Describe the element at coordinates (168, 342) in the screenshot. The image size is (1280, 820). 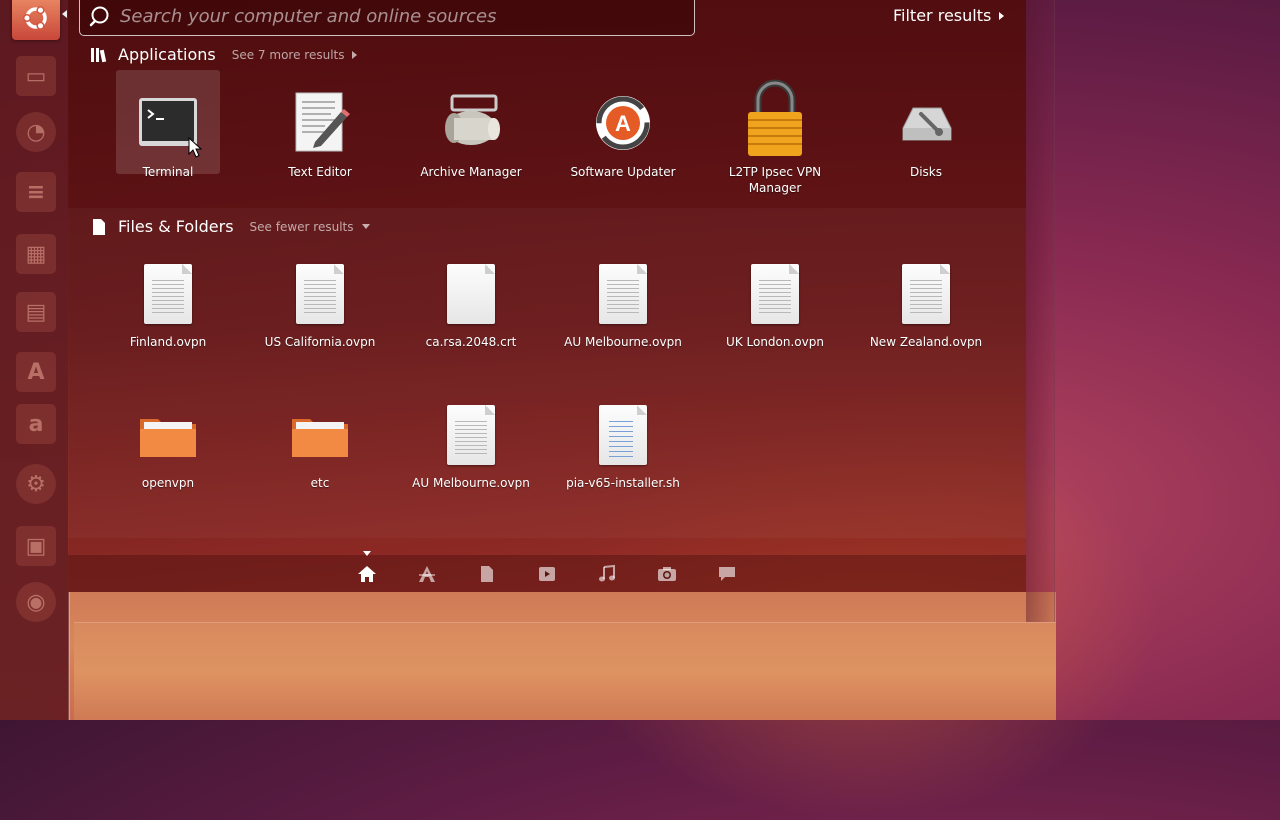
I see `file-label: Finland.ovpn` at that location.